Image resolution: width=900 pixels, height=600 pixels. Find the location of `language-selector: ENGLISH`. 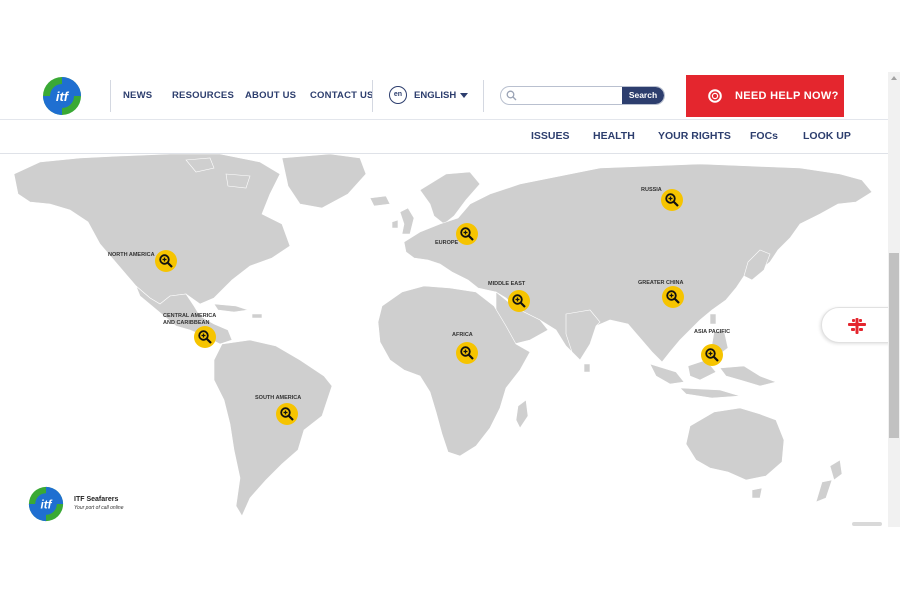

language-selector: ENGLISH is located at coordinates (435, 95).